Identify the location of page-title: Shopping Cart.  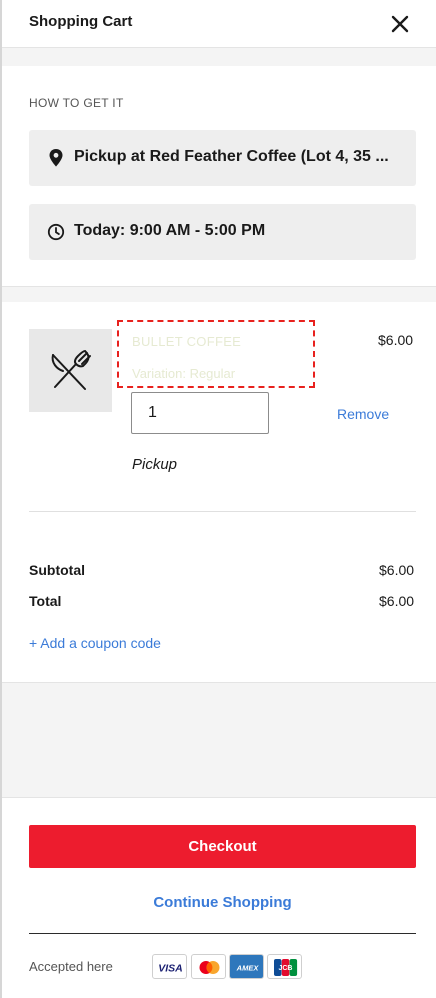
(81, 21).